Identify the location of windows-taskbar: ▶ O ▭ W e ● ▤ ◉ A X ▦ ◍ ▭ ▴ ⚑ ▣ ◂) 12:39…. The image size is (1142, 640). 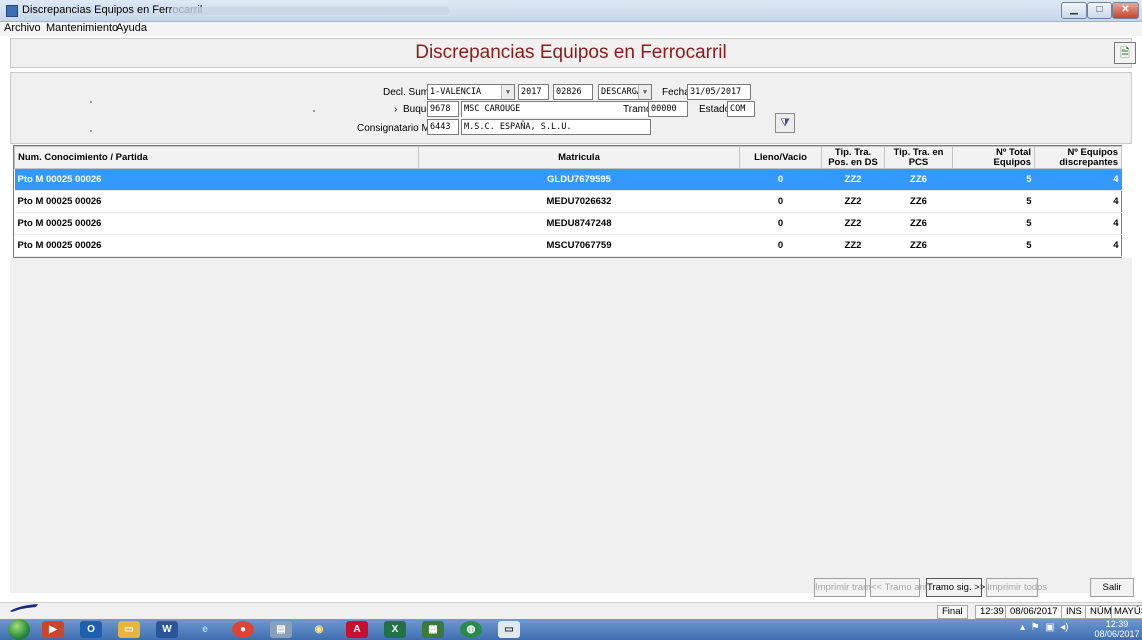
(571, 629).